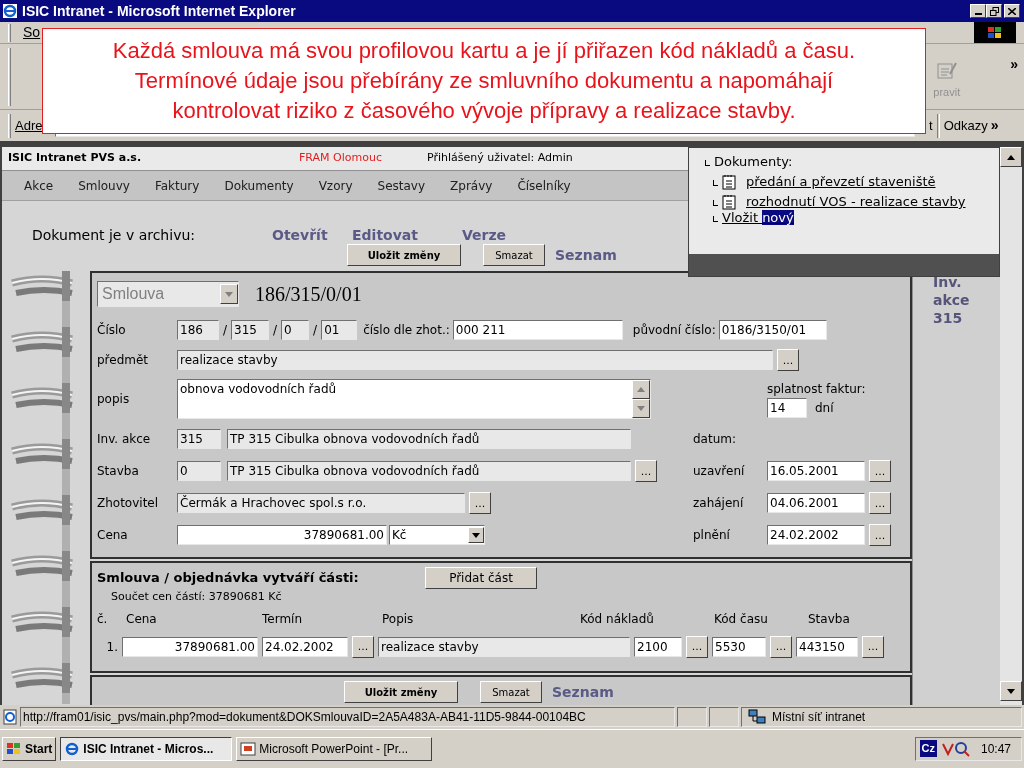 The image size is (1024, 768). What do you see at coordinates (500, 158) in the screenshot?
I see `user-label: Přihlášený uživatel: Admin` at bounding box center [500, 158].